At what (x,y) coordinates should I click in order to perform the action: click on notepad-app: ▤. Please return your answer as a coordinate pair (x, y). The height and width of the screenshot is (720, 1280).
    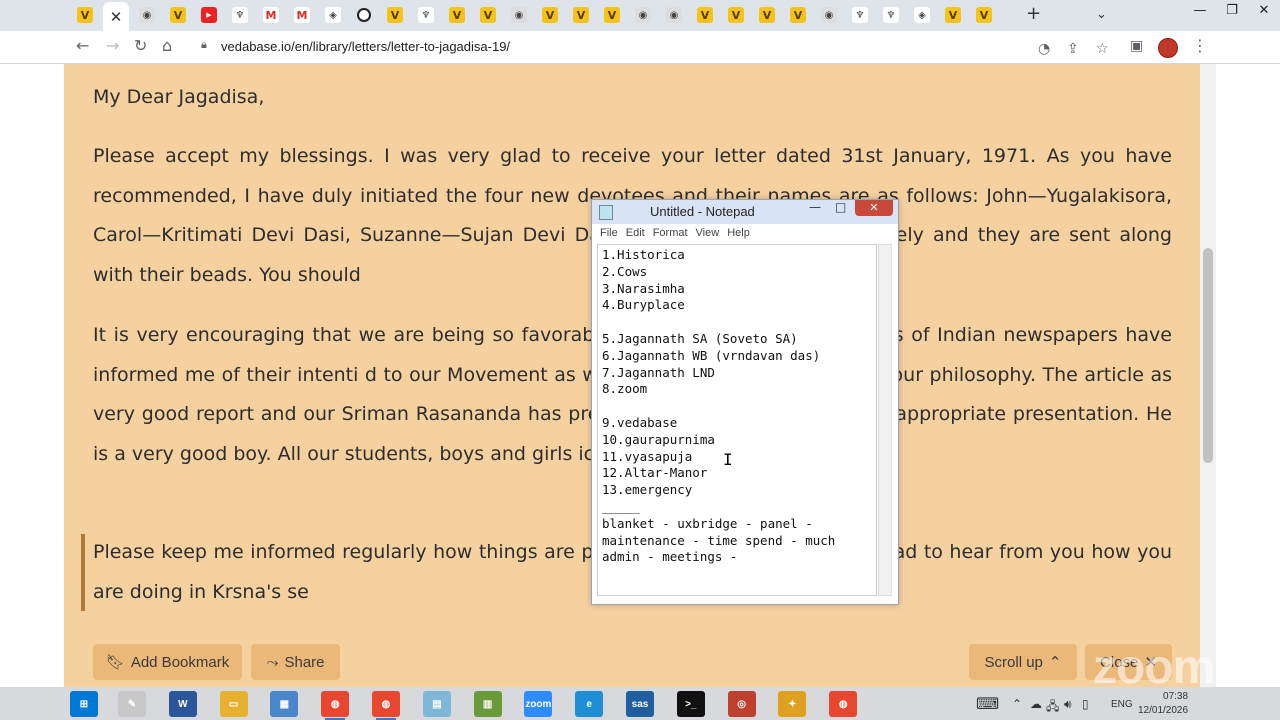
    Looking at the image, I should click on (436, 704).